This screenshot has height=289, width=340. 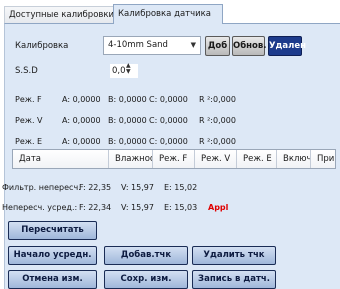 I want to click on averaged-v: V: 15,97, so click(x=137, y=207).